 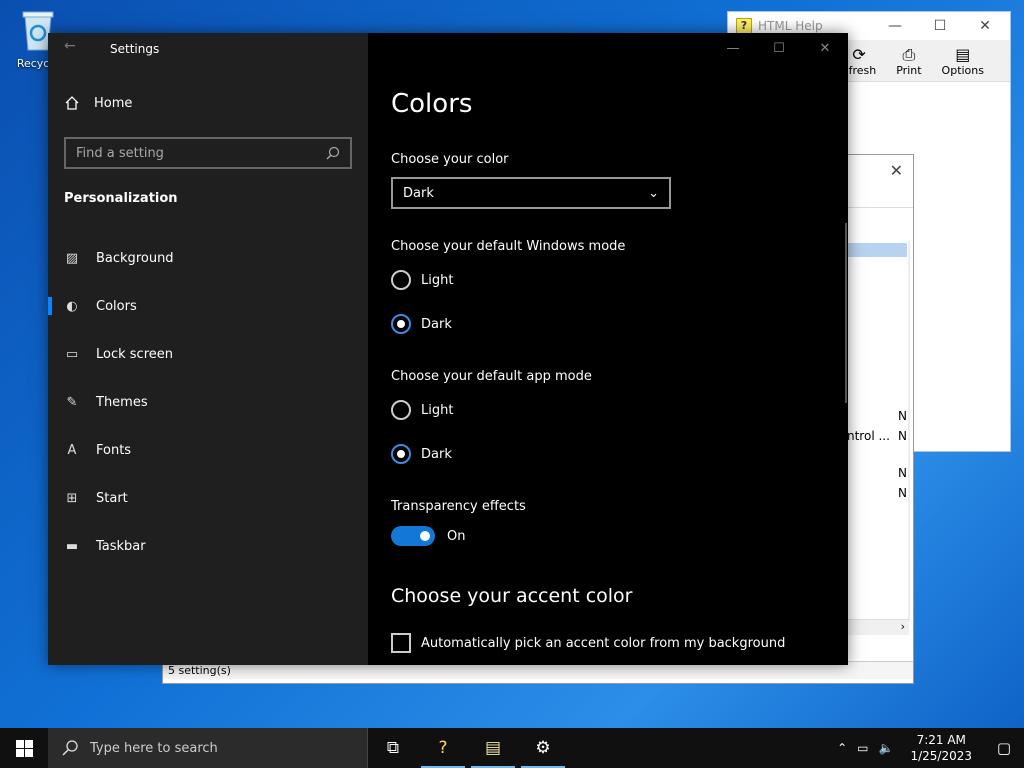 What do you see at coordinates (418, 193) in the screenshot?
I see `dropdown-value: Dark` at bounding box center [418, 193].